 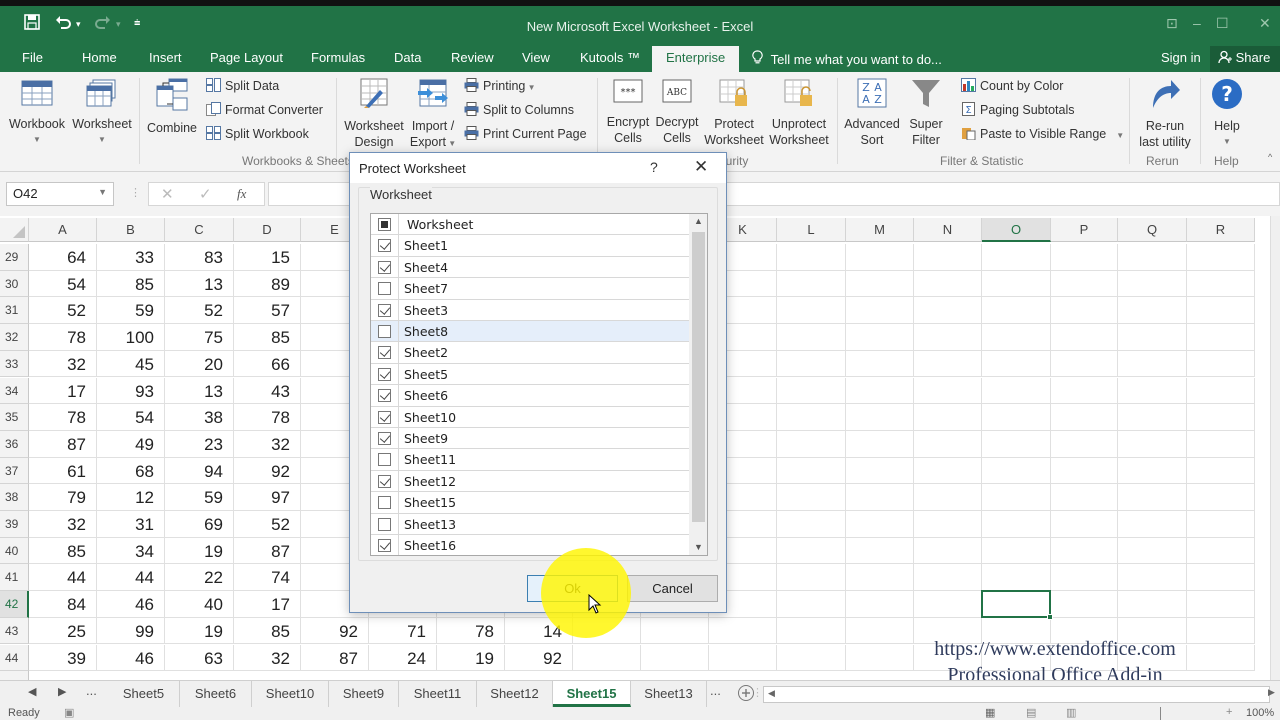 What do you see at coordinates (530, 310) in the screenshot?
I see `worksheet-list-item: Sheet3` at bounding box center [530, 310].